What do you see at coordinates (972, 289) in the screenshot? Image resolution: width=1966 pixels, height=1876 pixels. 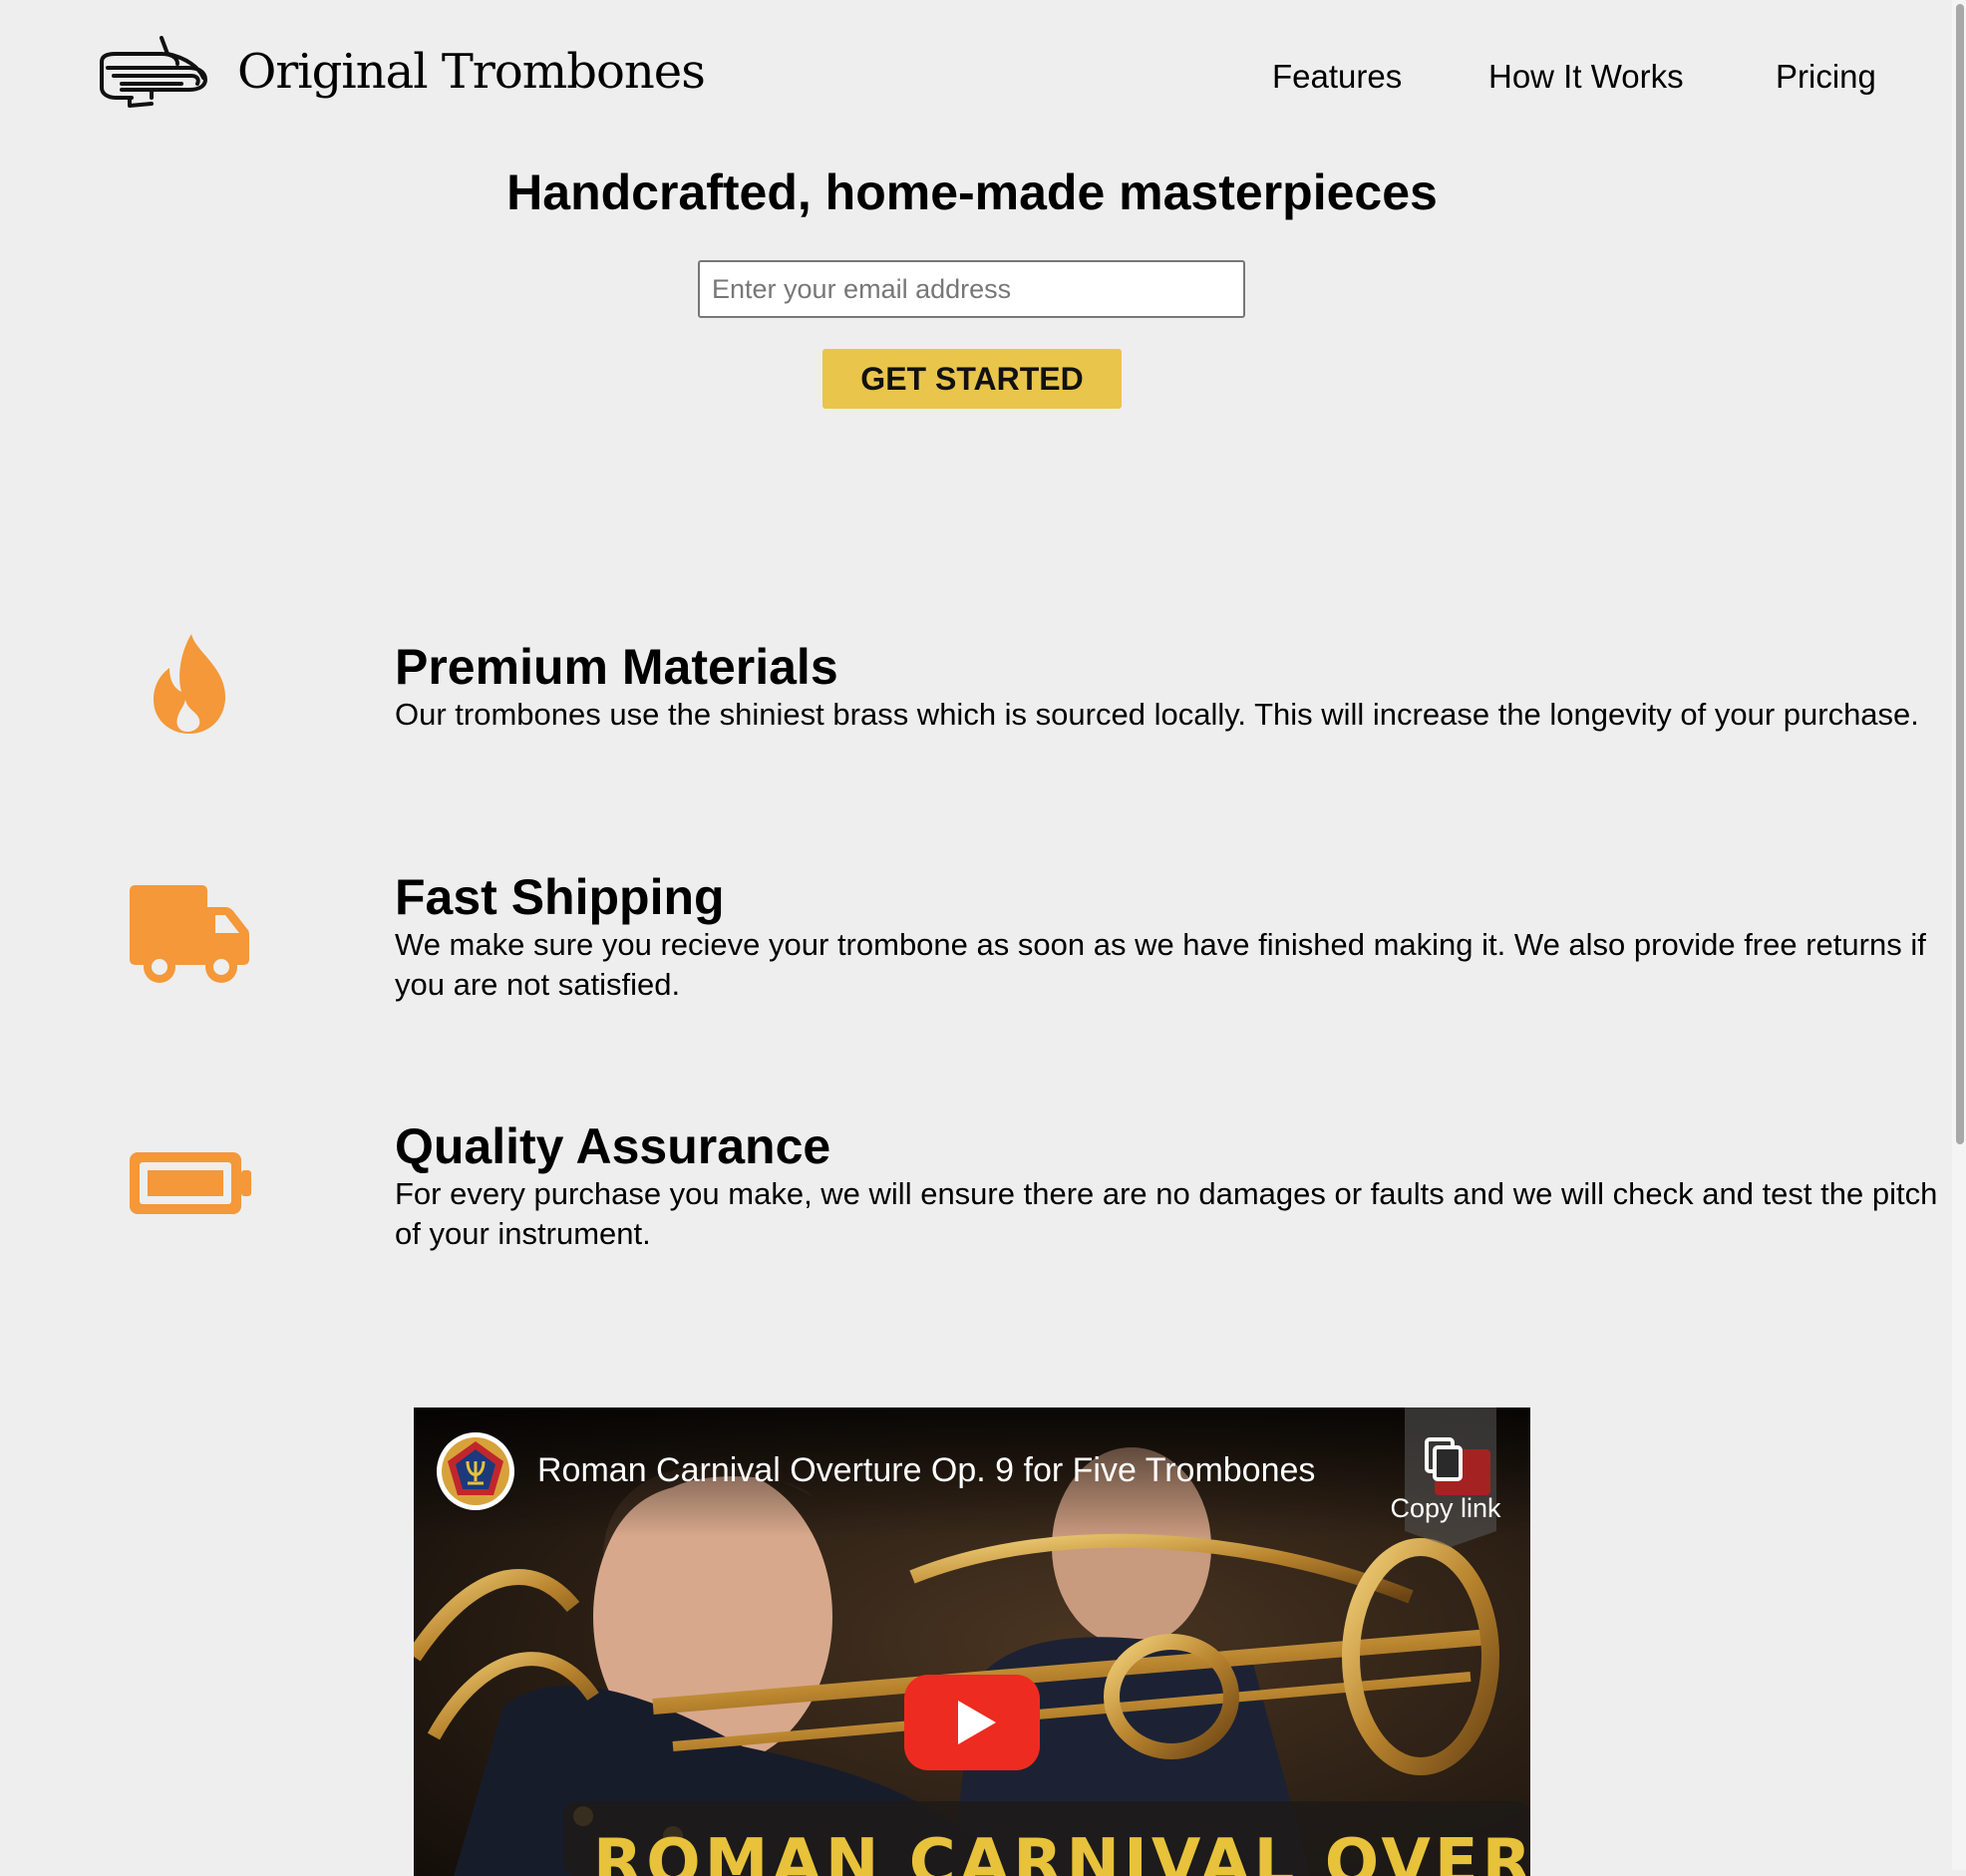 I see `email-input` at bounding box center [972, 289].